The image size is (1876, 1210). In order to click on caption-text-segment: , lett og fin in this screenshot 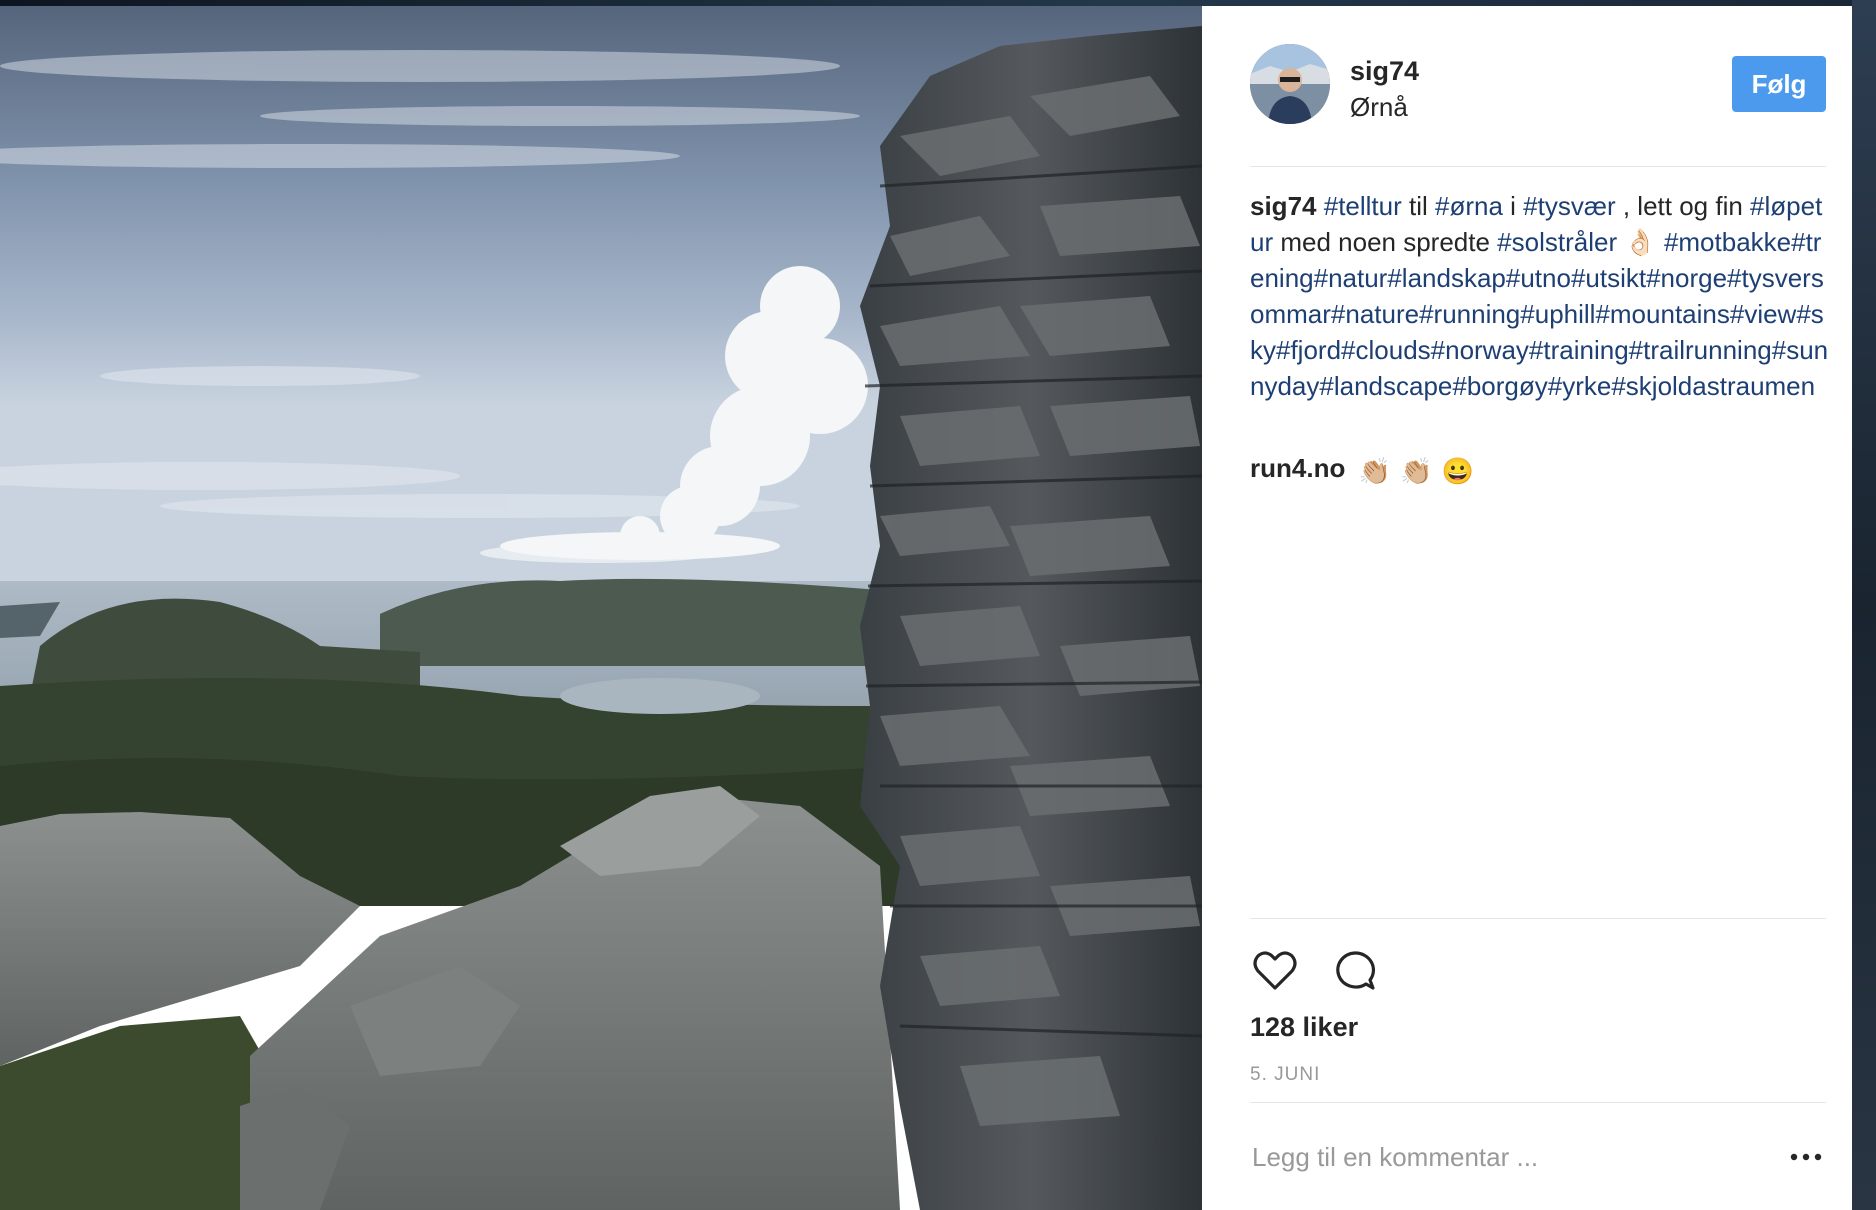, I will do `click(1683, 206)`.